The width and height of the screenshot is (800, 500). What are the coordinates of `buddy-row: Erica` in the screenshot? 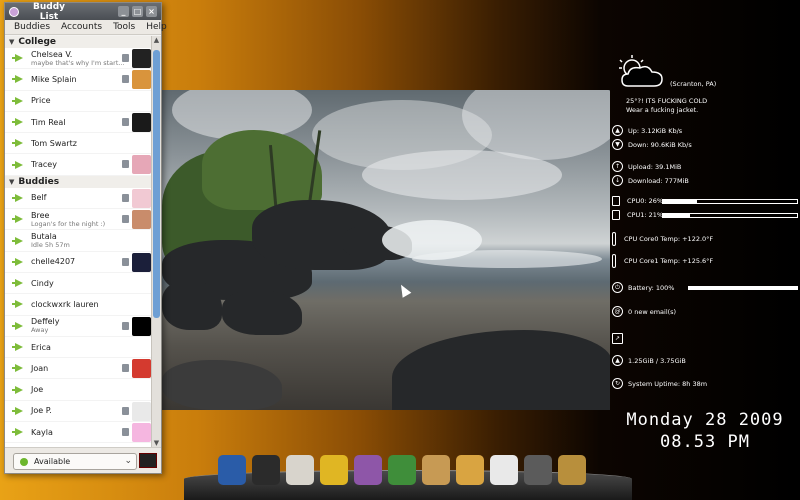 It's located at (79, 348).